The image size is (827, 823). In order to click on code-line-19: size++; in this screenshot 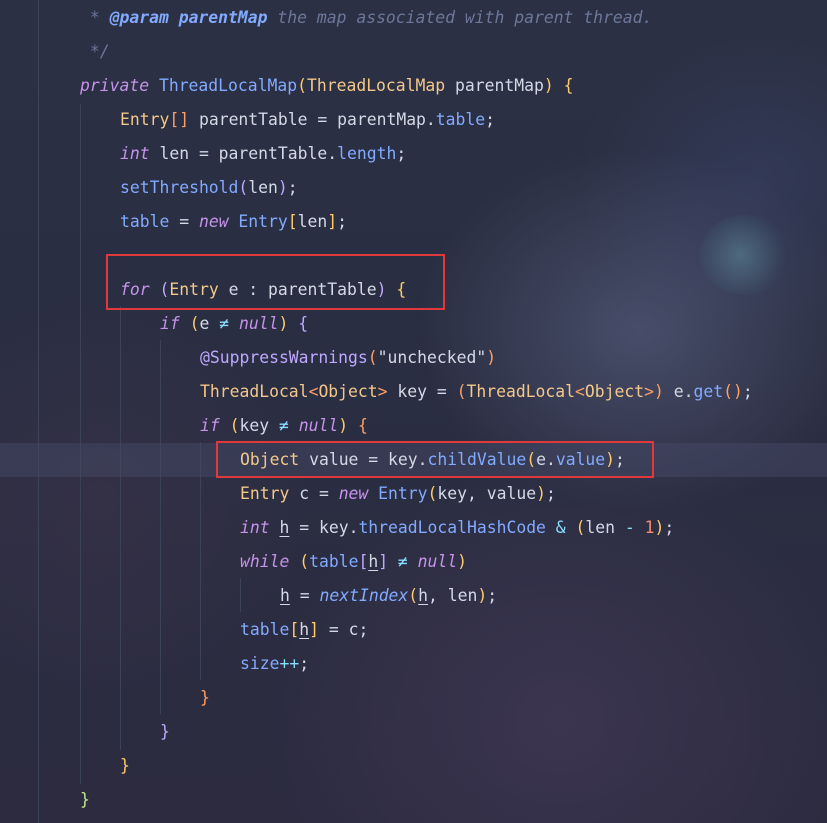, I will do `click(274, 664)`.